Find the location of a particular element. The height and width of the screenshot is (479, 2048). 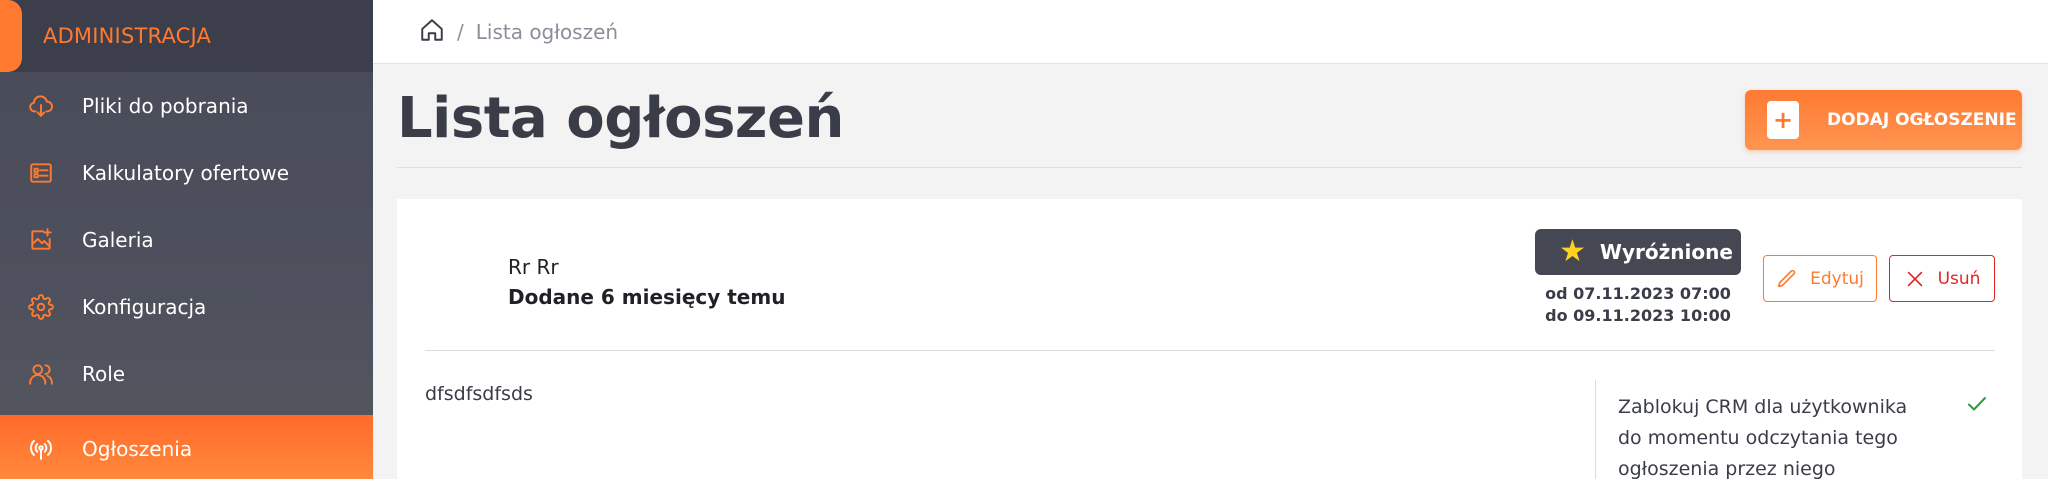

date-from: od 07.11.2023 07:00 is located at coordinates (1638, 293).